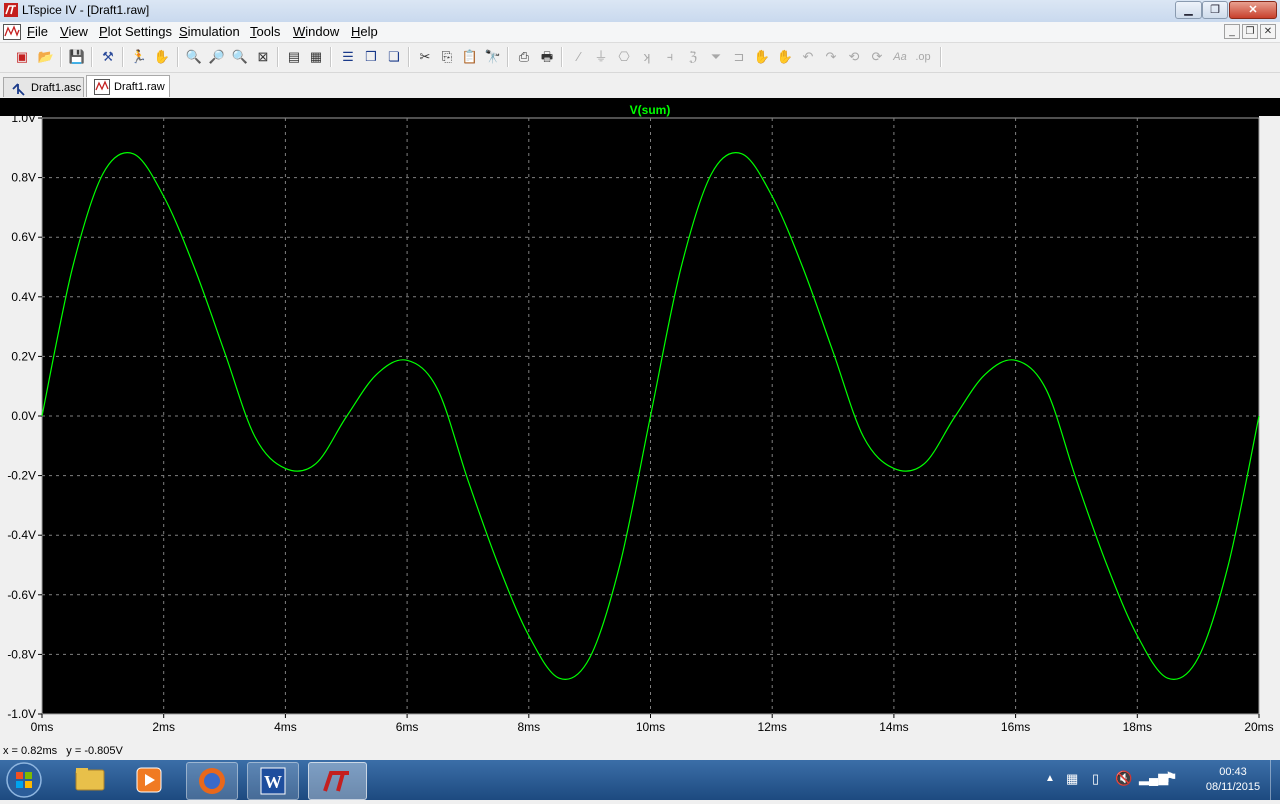  What do you see at coordinates (21, 476) in the screenshot?
I see `y-tick-label: -0.2V` at bounding box center [21, 476].